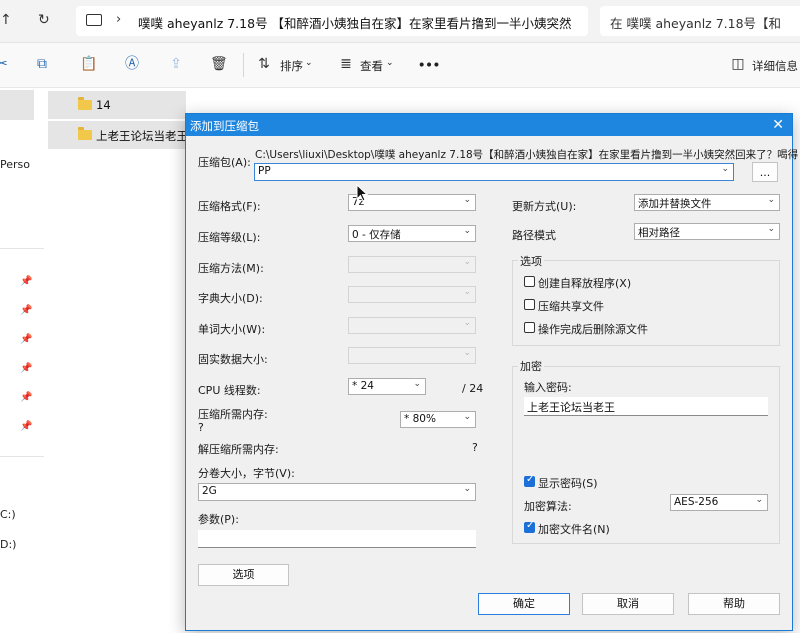  What do you see at coordinates (734, 604) in the screenshot?
I see `help-button: 帮助` at bounding box center [734, 604].